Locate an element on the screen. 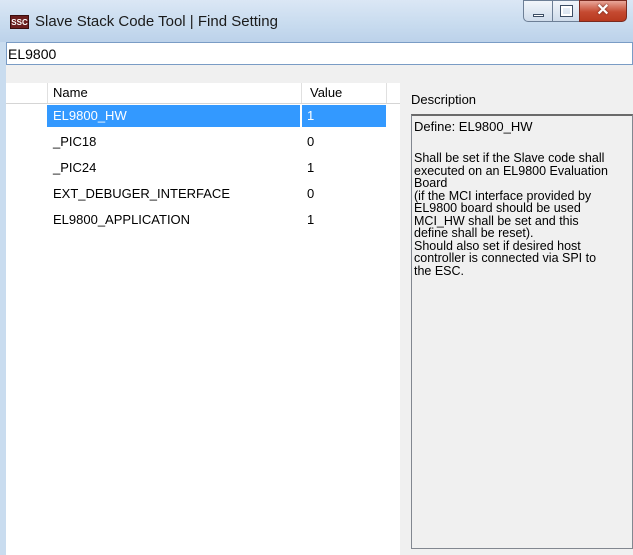  table-row: EL9800_APPLICATION 1 is located at coordinates (203, 220).